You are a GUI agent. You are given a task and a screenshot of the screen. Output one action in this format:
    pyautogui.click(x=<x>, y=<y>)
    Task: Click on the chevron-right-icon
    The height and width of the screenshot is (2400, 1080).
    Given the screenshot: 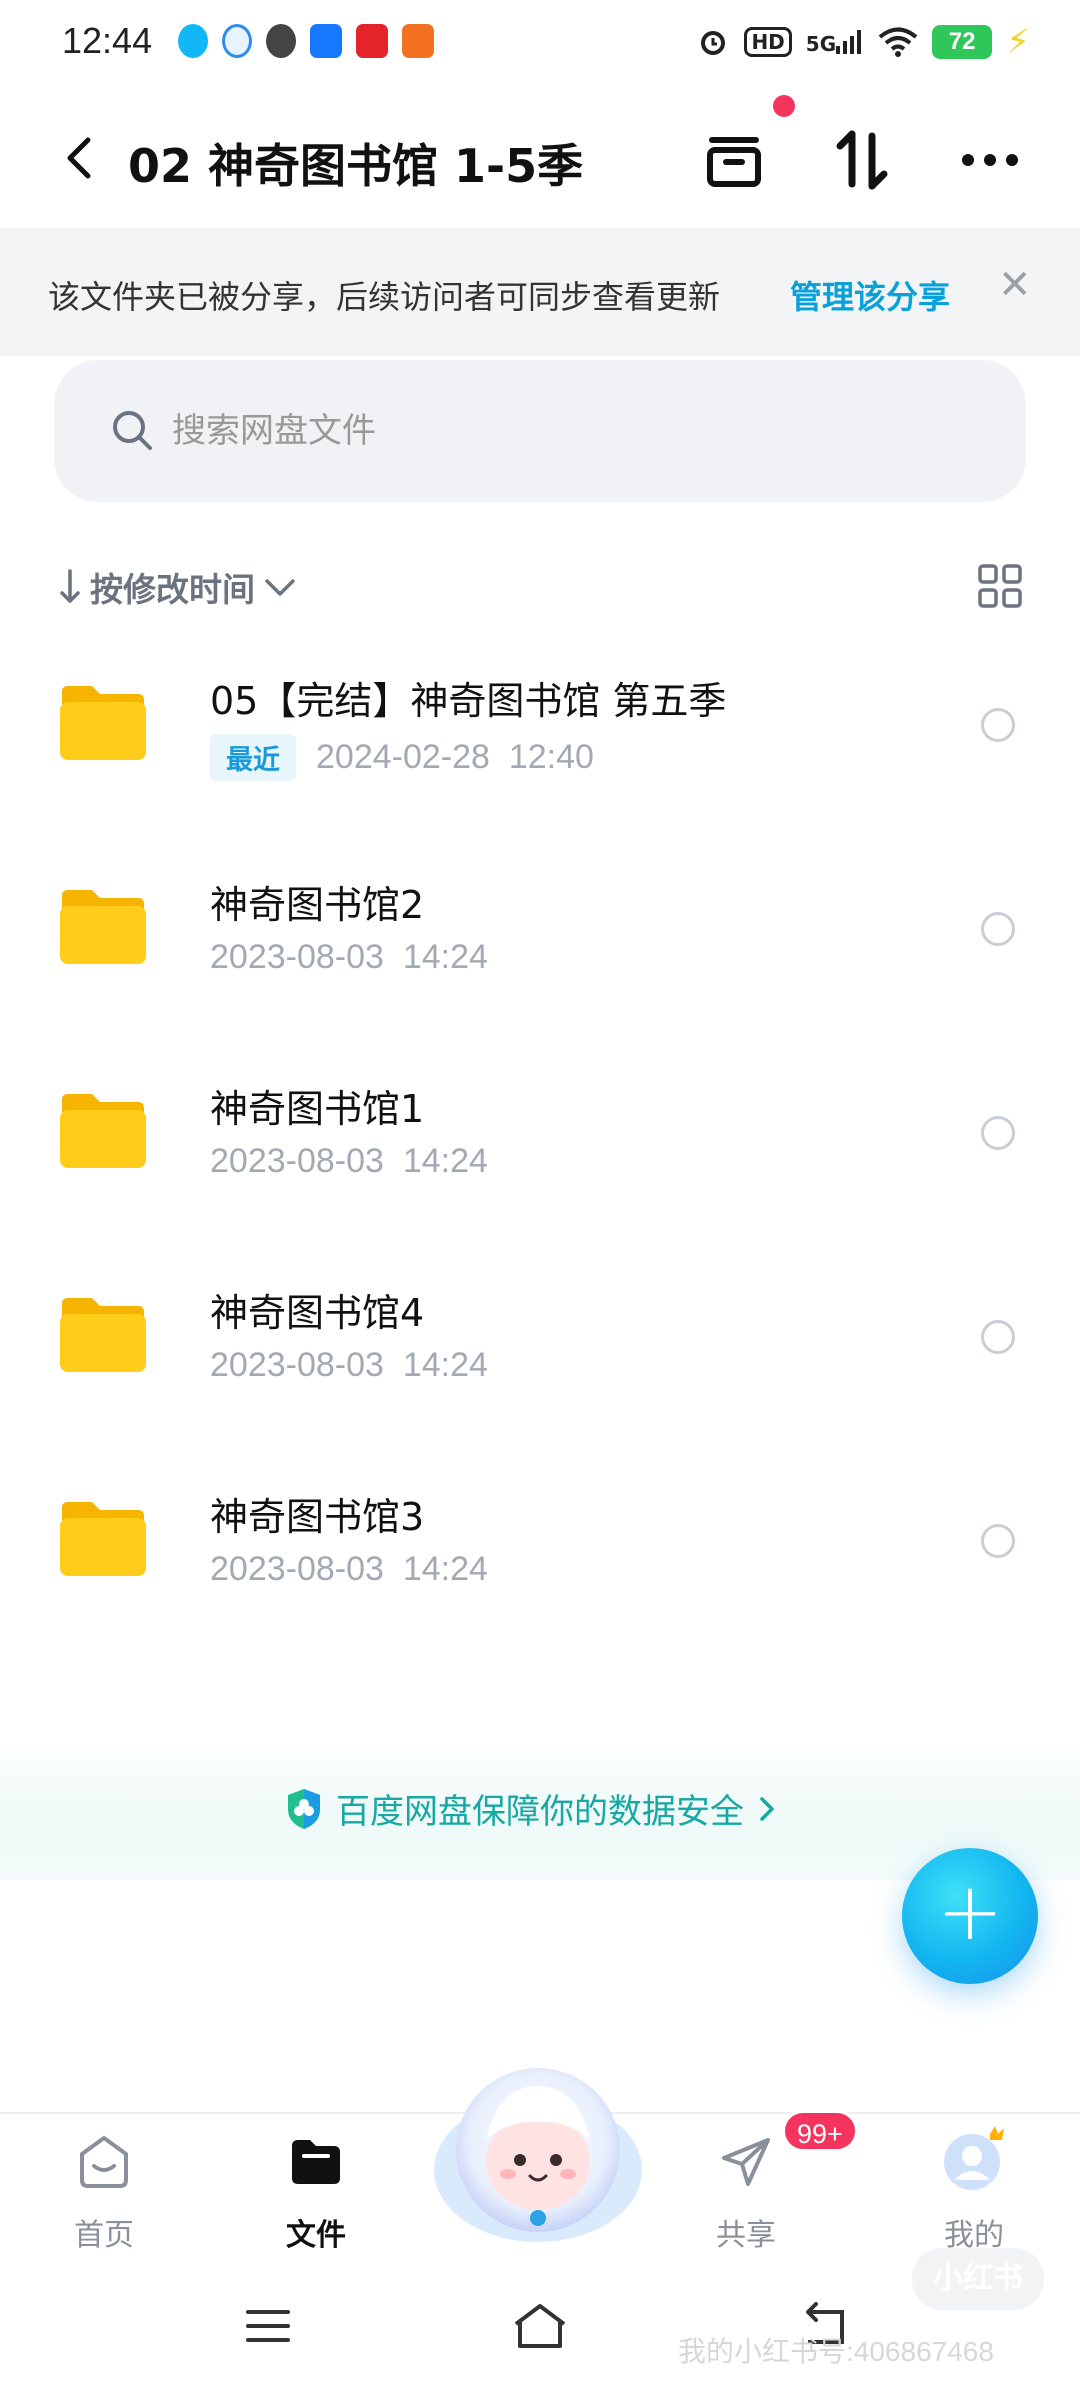 What is the action you would take?
    pyautogui.click(x=767, y=1808)
    